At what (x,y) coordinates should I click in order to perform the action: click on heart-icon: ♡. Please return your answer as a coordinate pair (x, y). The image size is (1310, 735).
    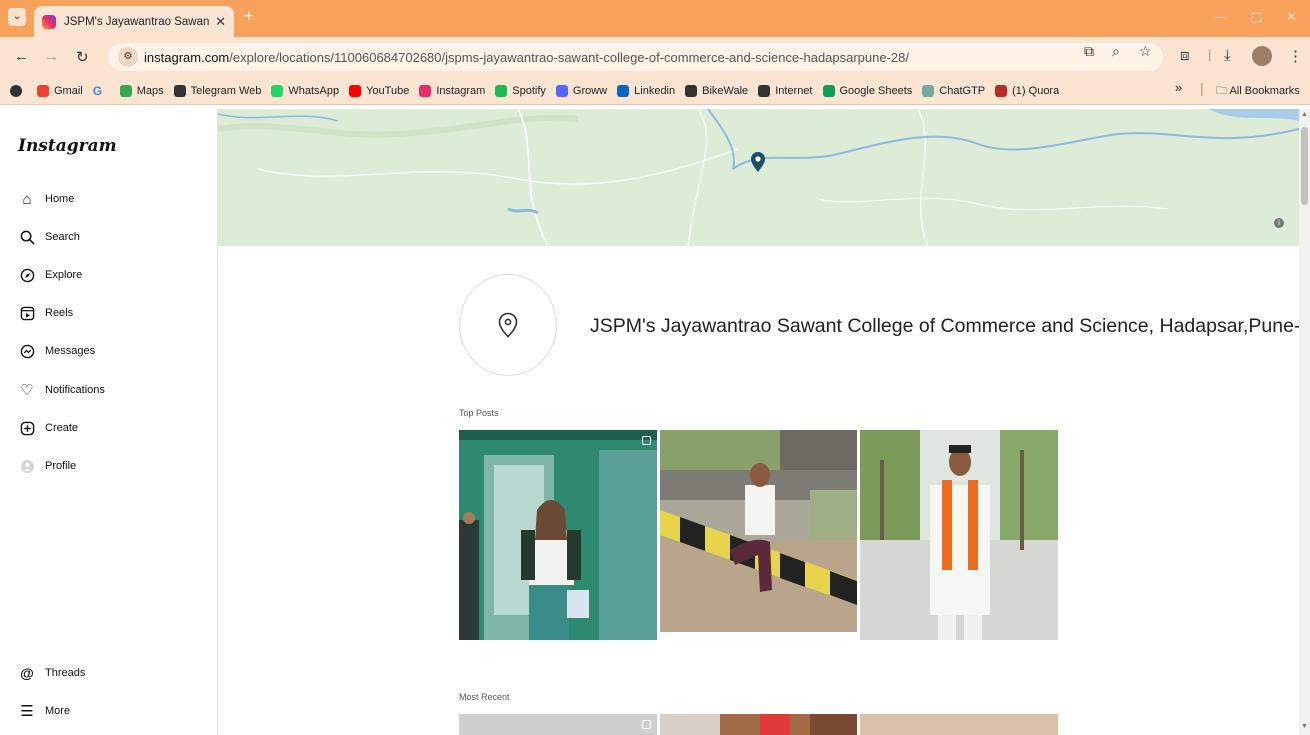
    Looking at the image, I should click on (27, 390).